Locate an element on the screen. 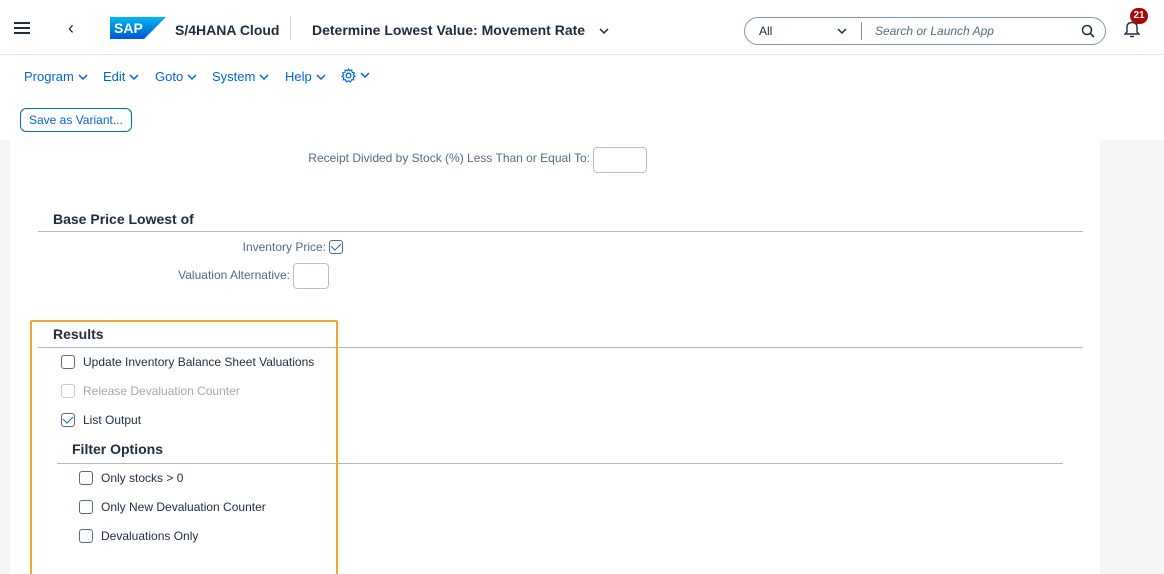 The image size is (1164, 574). inventory-price-checkbox is located at coordinates (336, 247).